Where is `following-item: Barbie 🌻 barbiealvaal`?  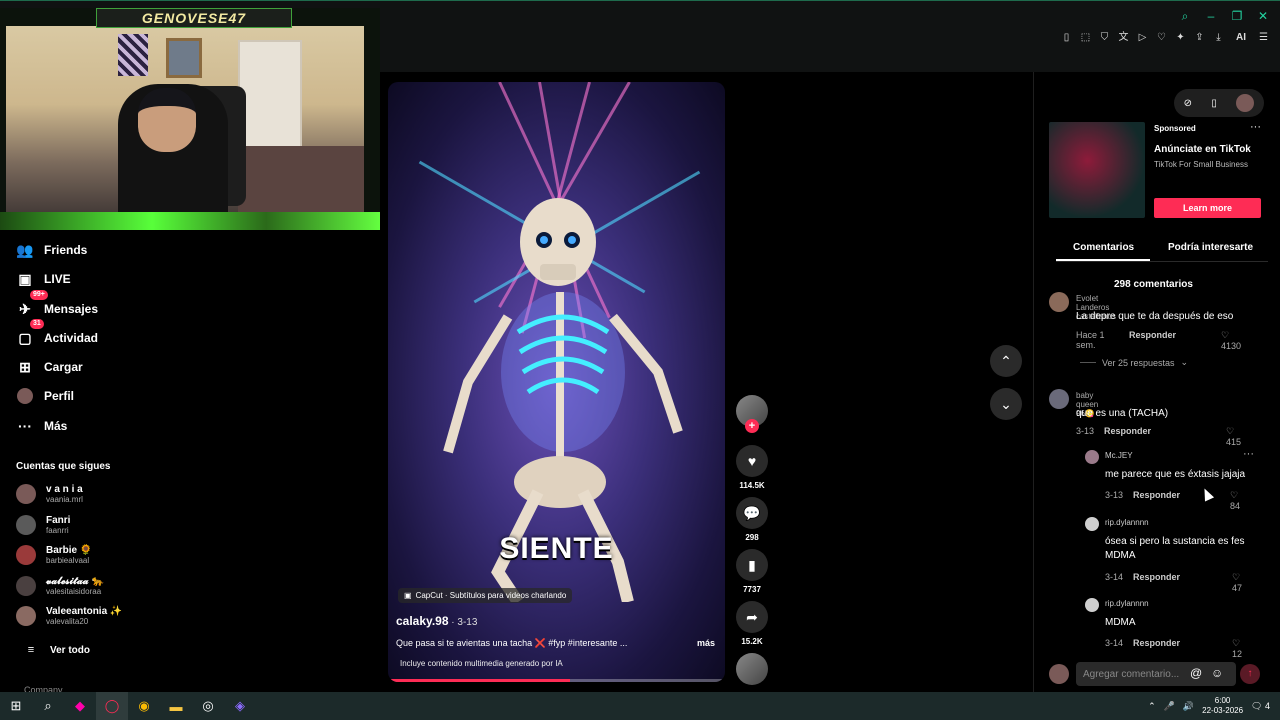
following-item: Barbie 🌻 barbiealvaal is located at coordinates (116, 555).